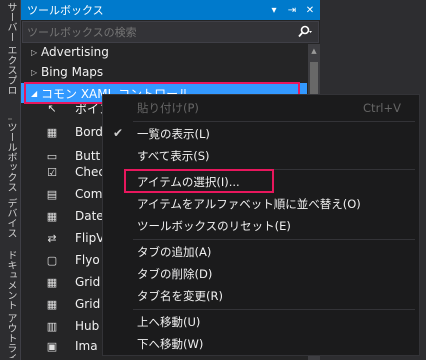 The height and width of the screenshot is (360, 426). What do you see at coordinates (89, 216) in the screenshot?
I see `toolbox-item-label: Date` at bounding box center [89, 216].